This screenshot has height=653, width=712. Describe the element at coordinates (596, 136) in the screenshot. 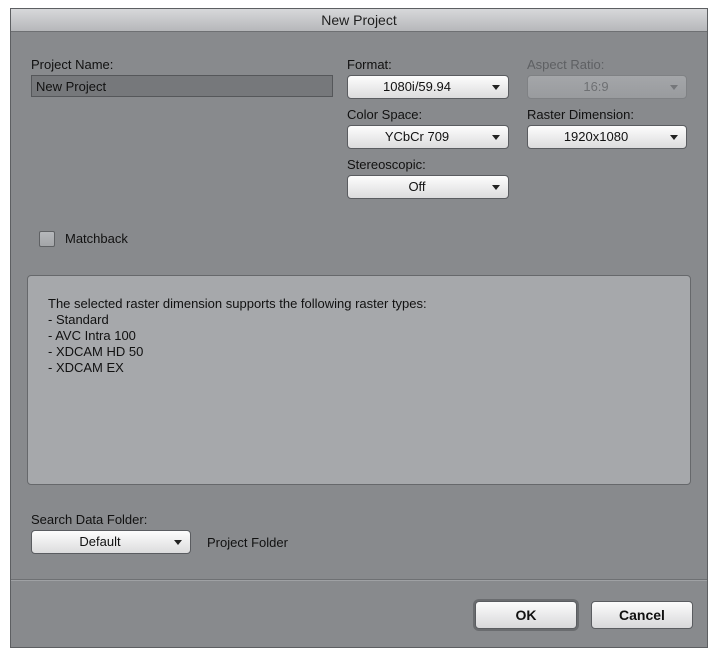

I see `raster-dimension-value: 1920x1080` at that location.